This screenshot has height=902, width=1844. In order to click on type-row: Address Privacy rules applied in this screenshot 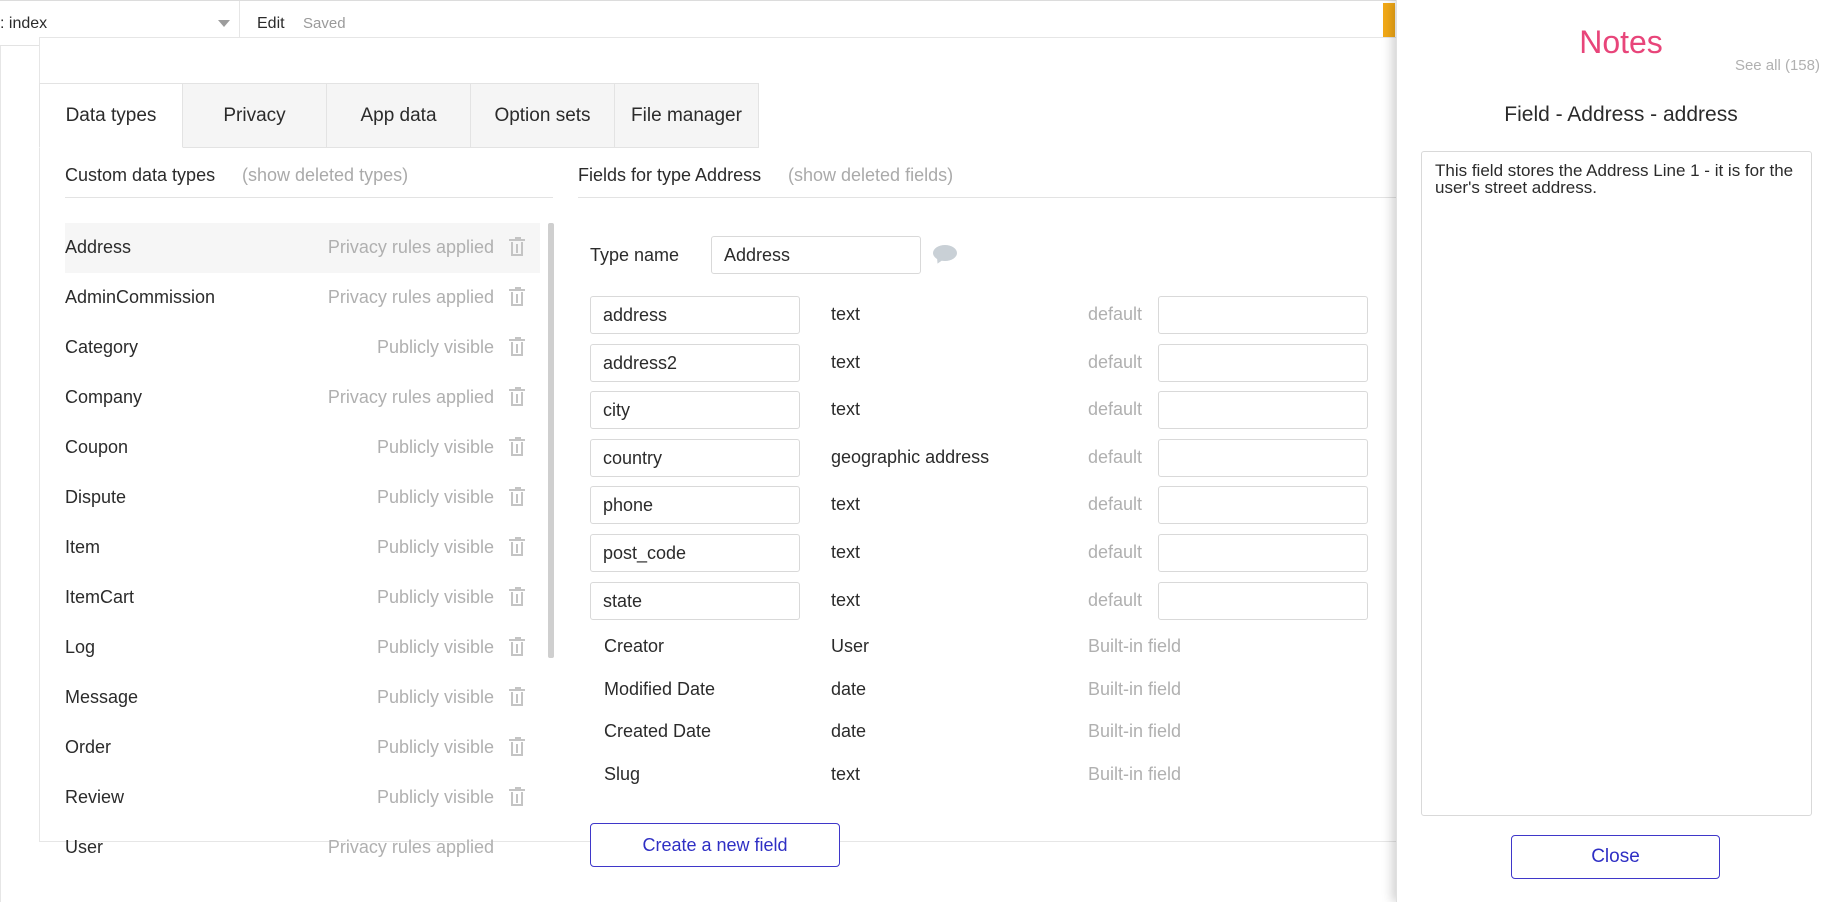, I will do `click(302, 248)`.